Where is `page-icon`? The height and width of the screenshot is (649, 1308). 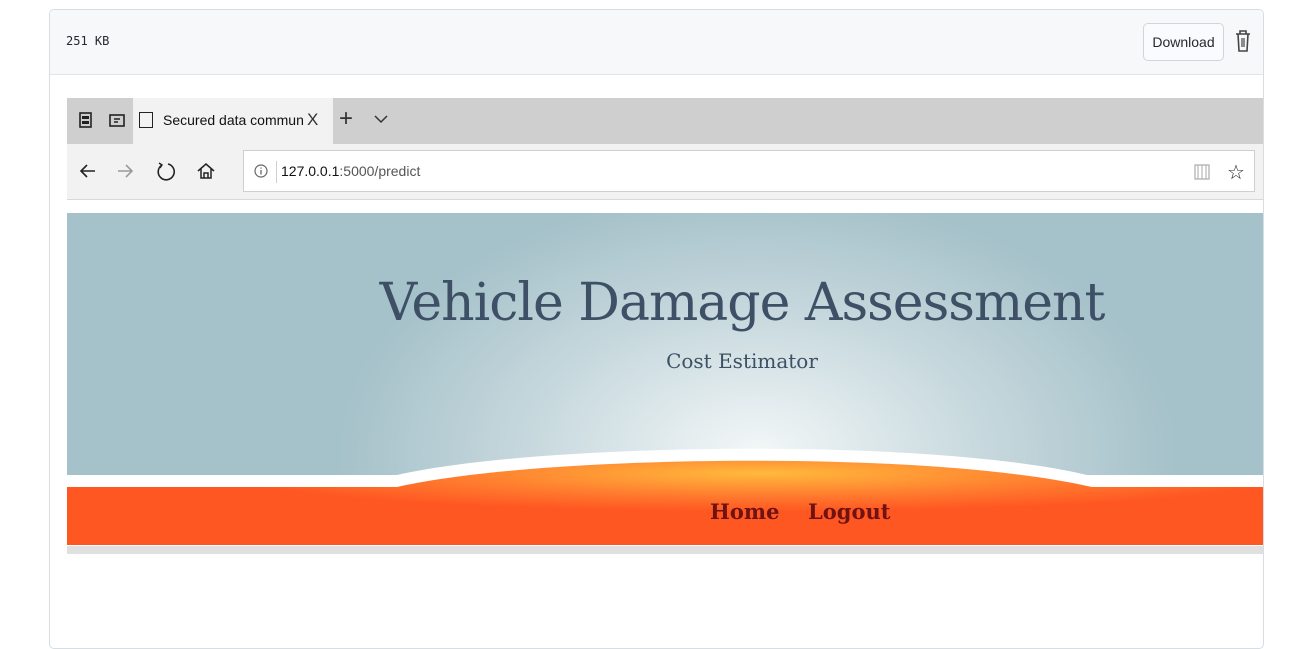 page-icon is located at coordinates (146, 120).